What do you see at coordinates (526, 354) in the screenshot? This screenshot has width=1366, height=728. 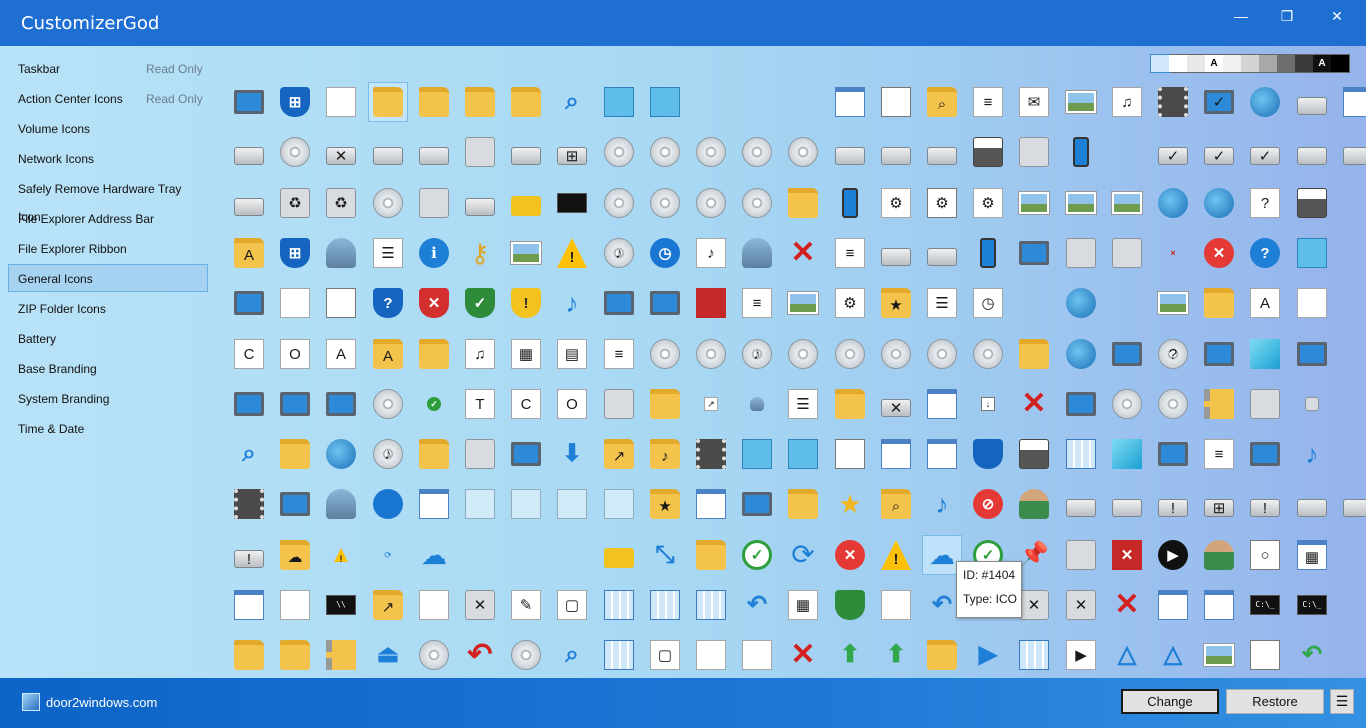 I see `icon-cell: ▦` at bounding box center [526, 354].